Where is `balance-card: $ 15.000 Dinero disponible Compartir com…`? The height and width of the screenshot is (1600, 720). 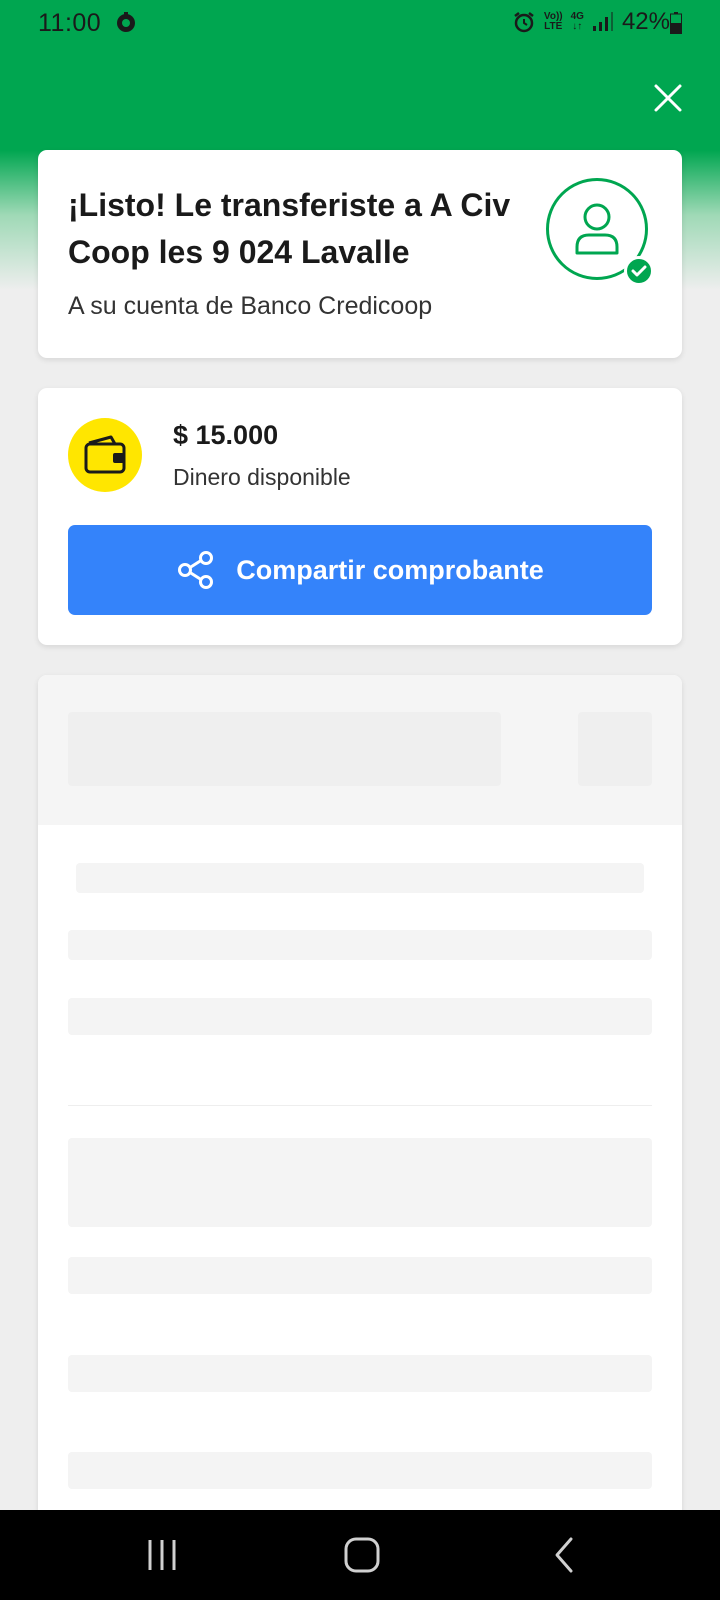
balance-card: $ 15.000 Dinero disponible Compartir com… is located at coordinates (360, 516).